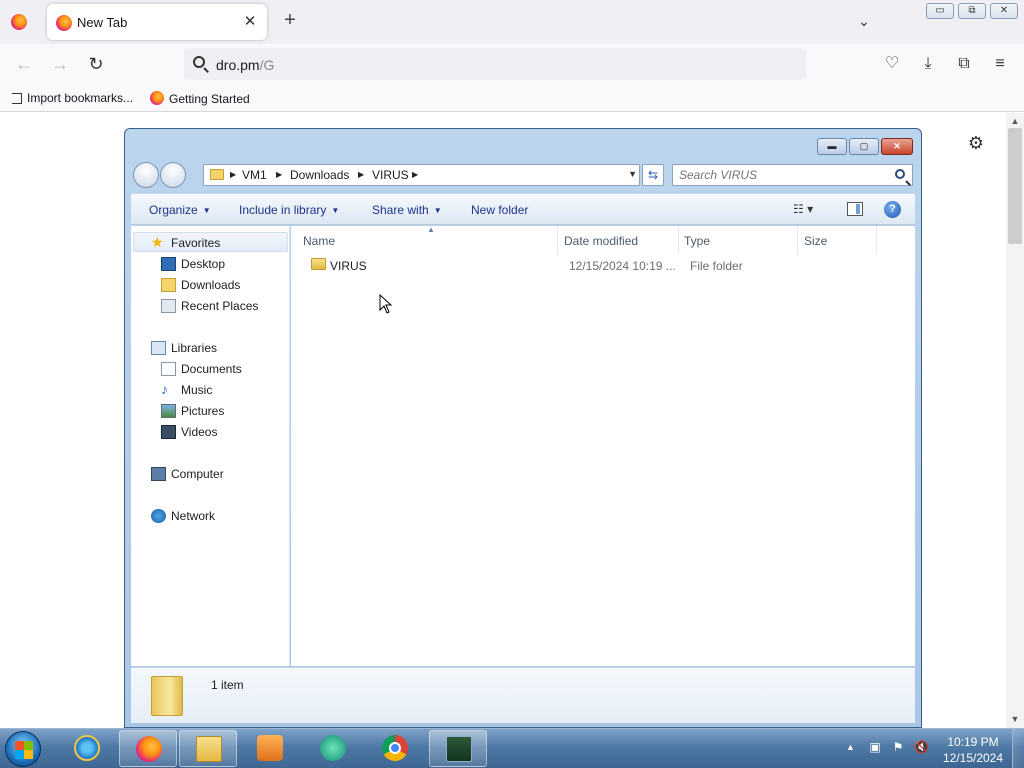 The width and height of the screenshot is (1024, 768). What do you see at coordinates (803, 209) in the screenshot?
I see `change-view-icon: ☷ ▾` at bounding box center [803, 209].